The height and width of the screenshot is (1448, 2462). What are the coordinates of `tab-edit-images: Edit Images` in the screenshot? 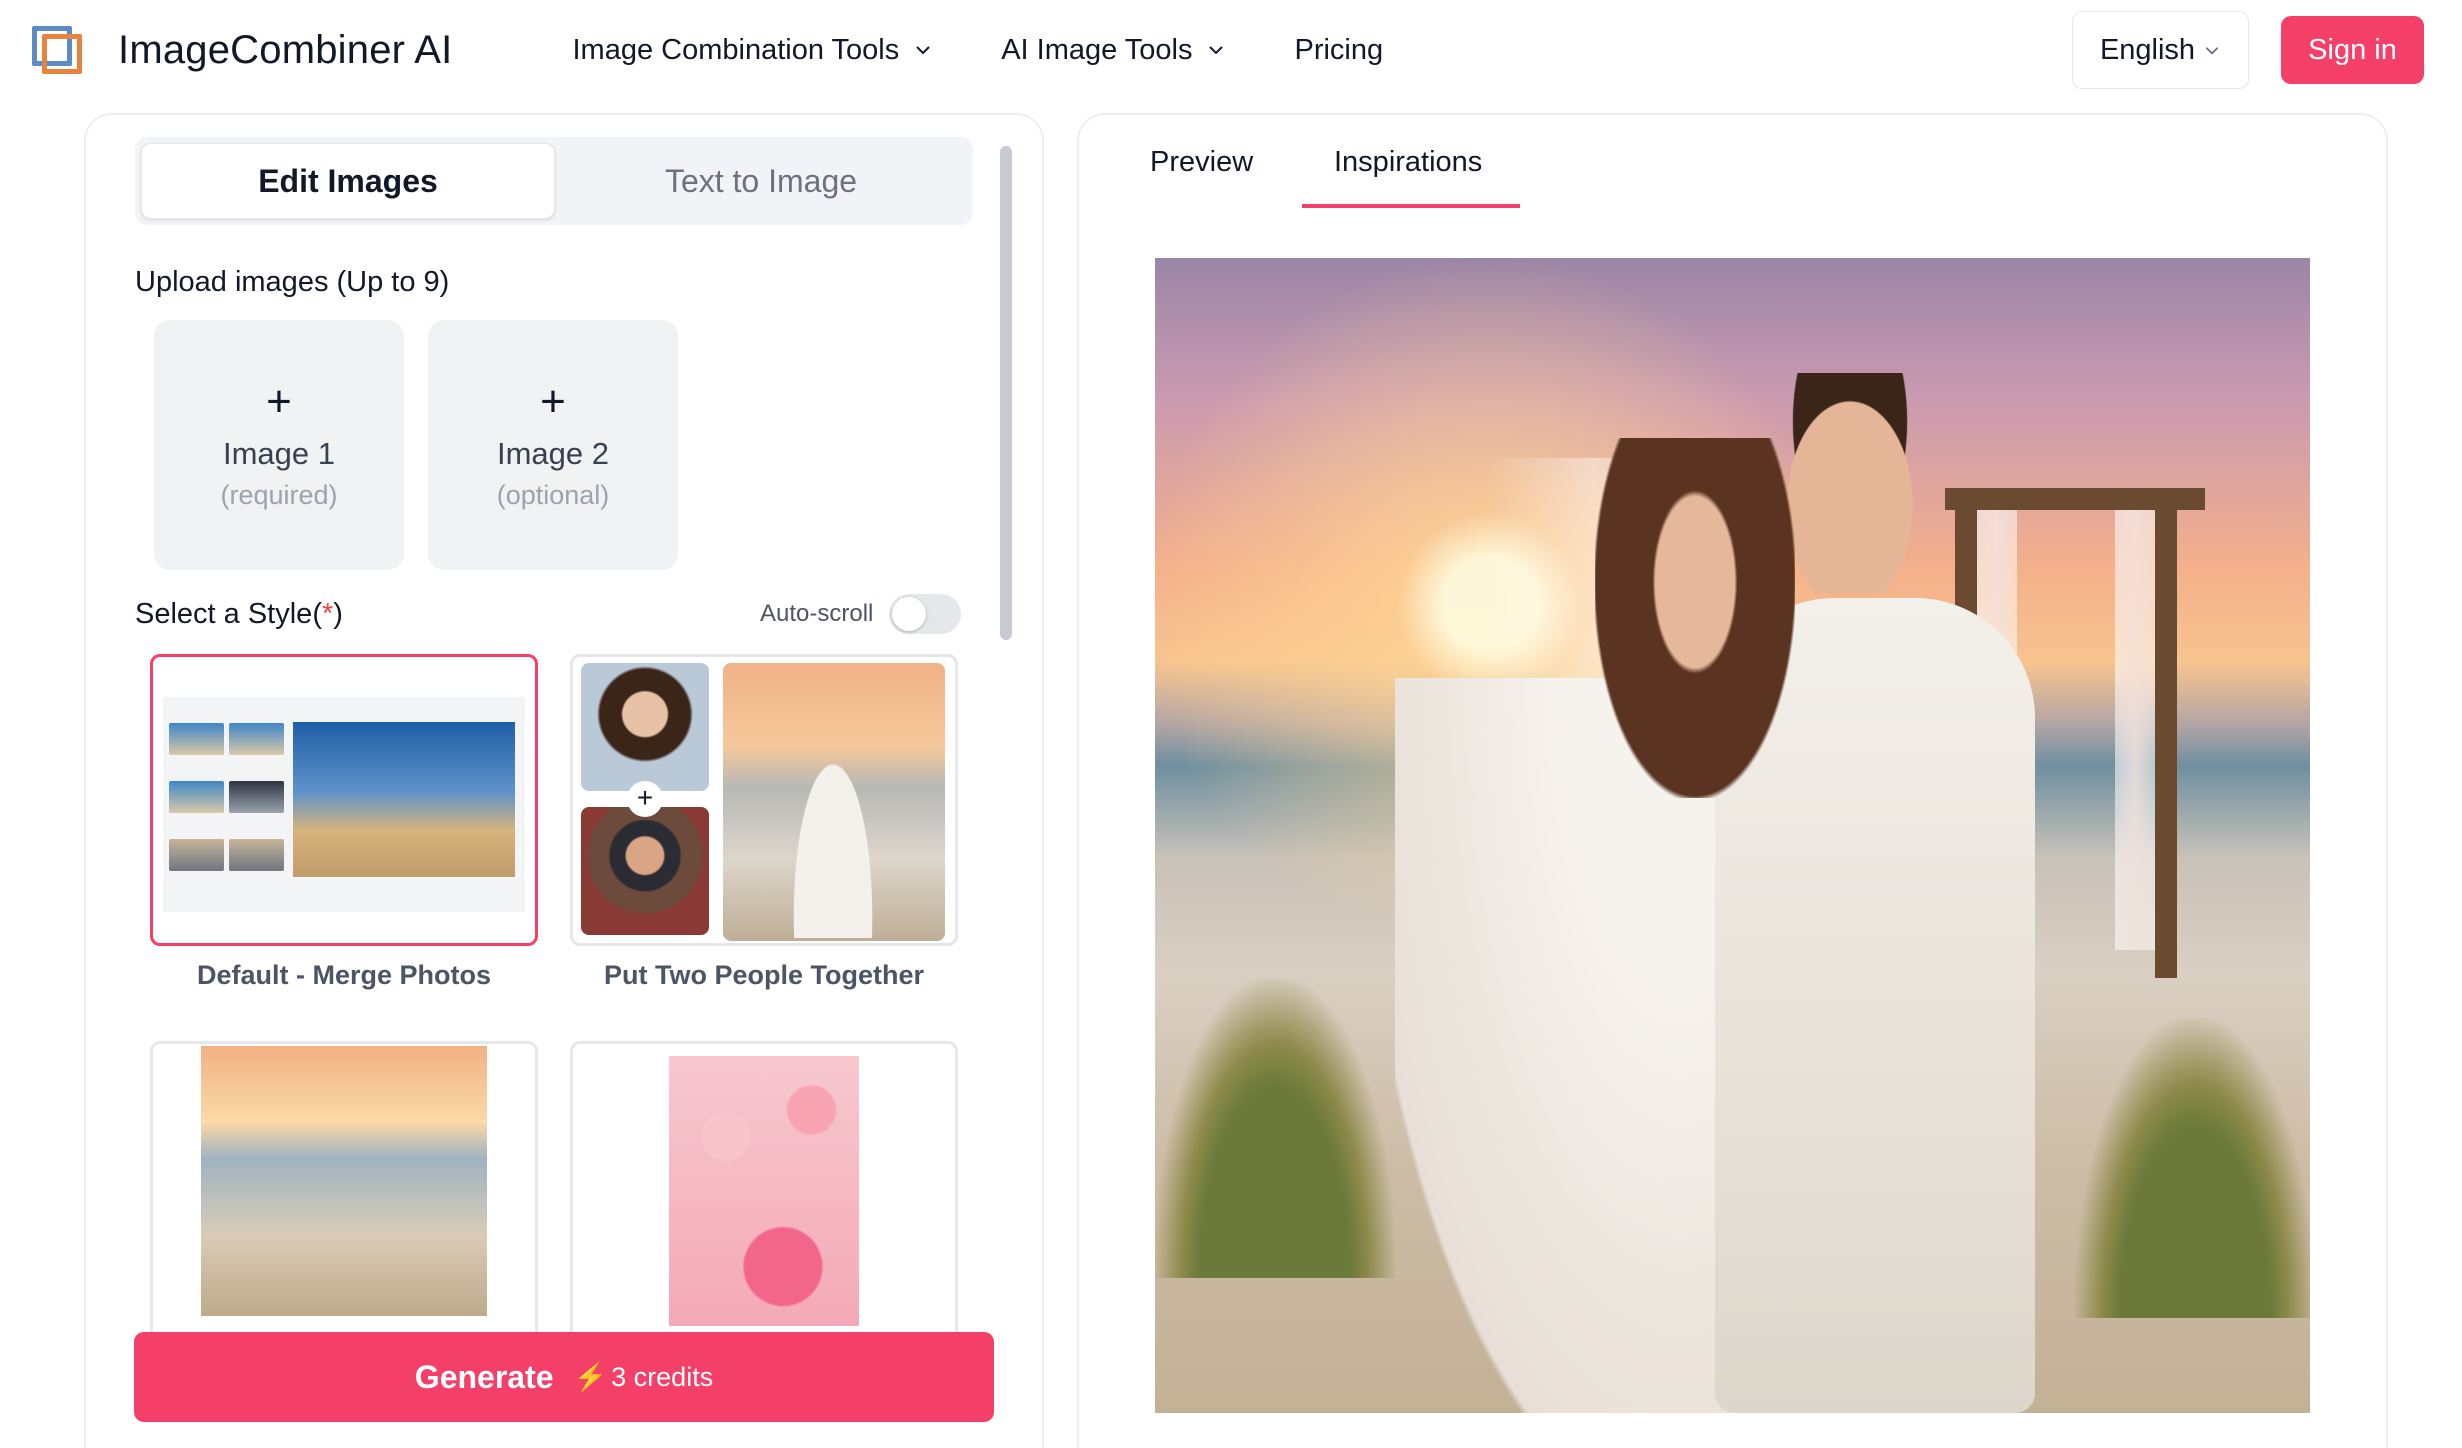 It's located at (348, 181).